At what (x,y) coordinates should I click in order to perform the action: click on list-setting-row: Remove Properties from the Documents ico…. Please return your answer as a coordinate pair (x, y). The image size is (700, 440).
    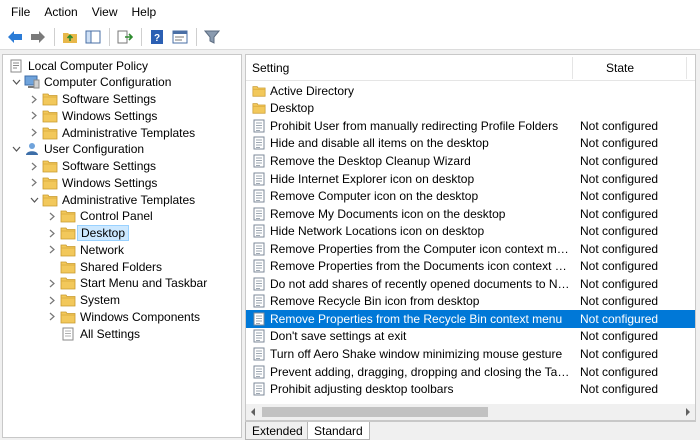
    Looking at the image, I should click on (470, 267).